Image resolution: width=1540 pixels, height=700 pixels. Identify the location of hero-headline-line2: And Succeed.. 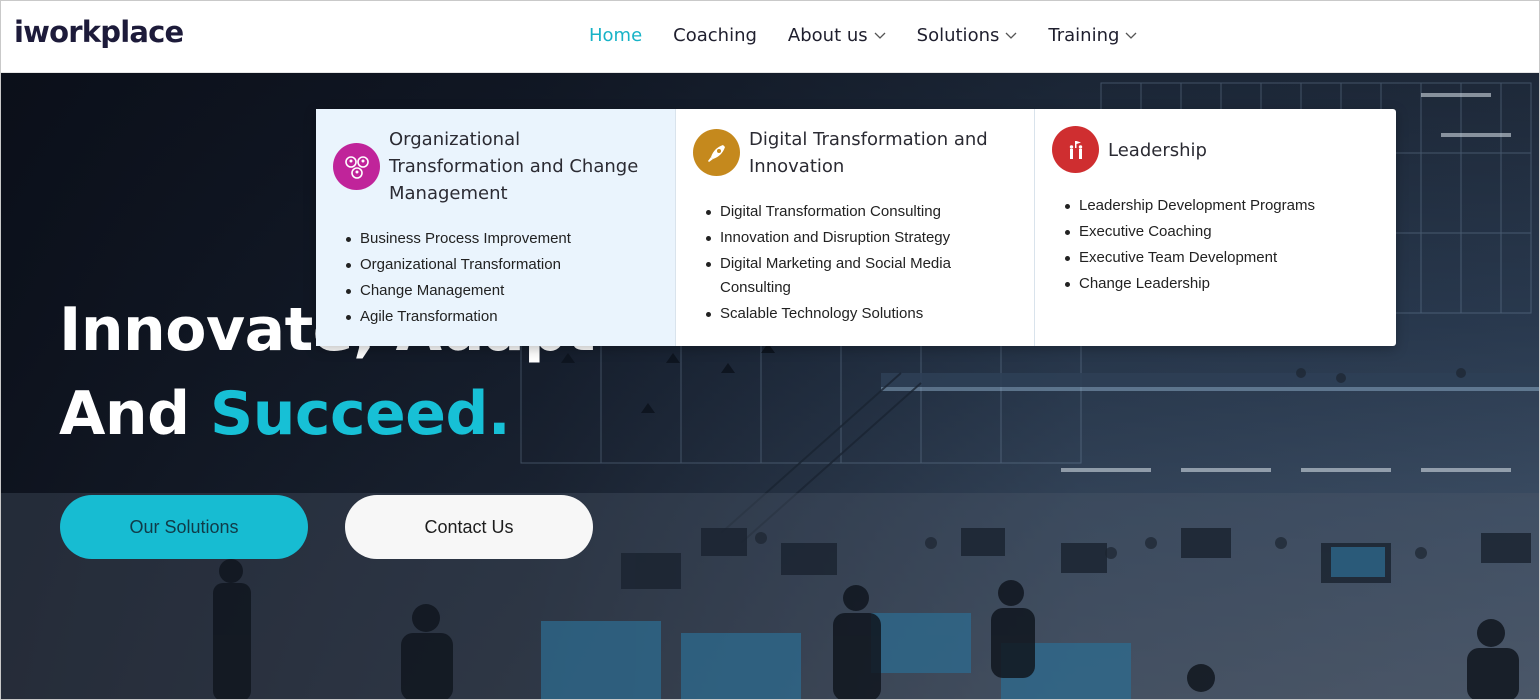
(285, 414).